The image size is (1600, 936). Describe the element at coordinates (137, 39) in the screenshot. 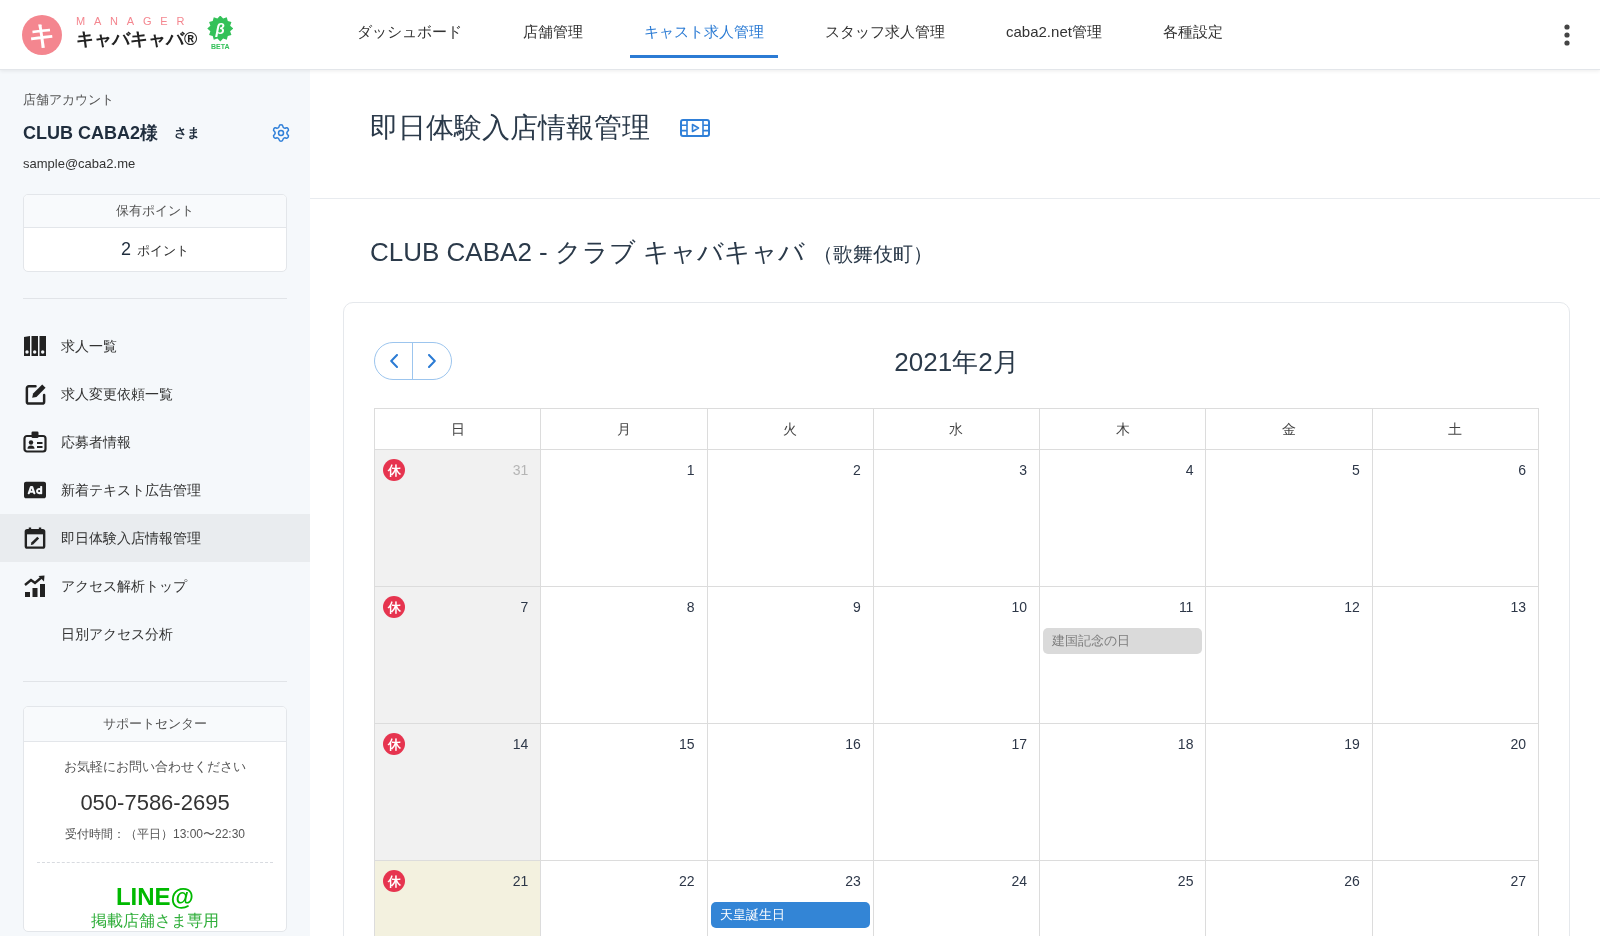

I see `logo-wordmark: キャバキャバ®` at that location.